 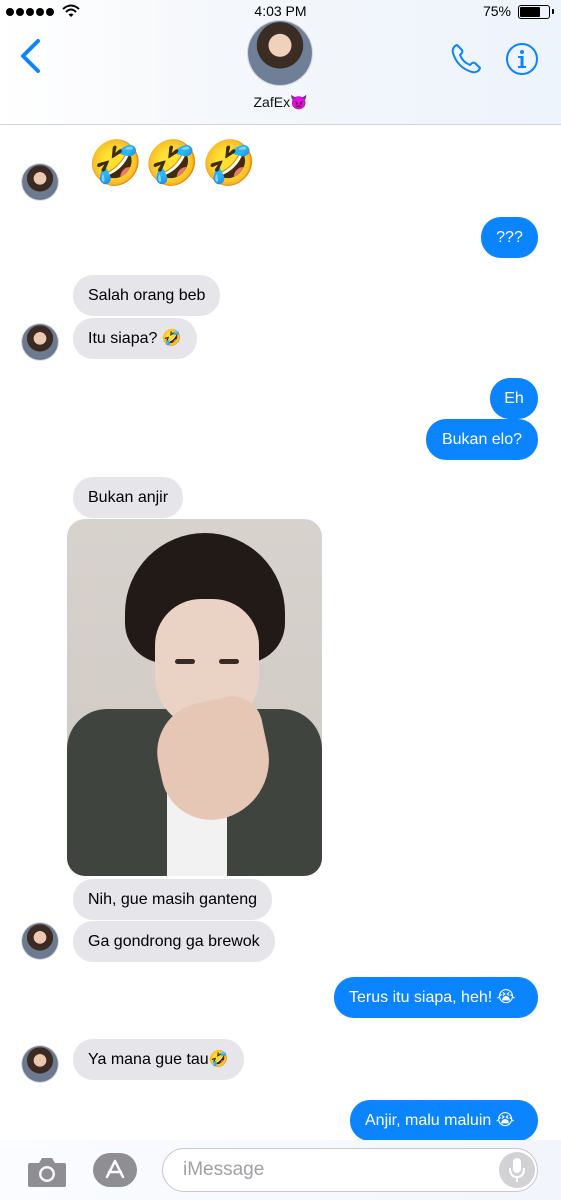 What do you see at coordinates (350, 1170) in the screenshot?
I see `message-input: iMessage` at bounding box center [350, 1170].